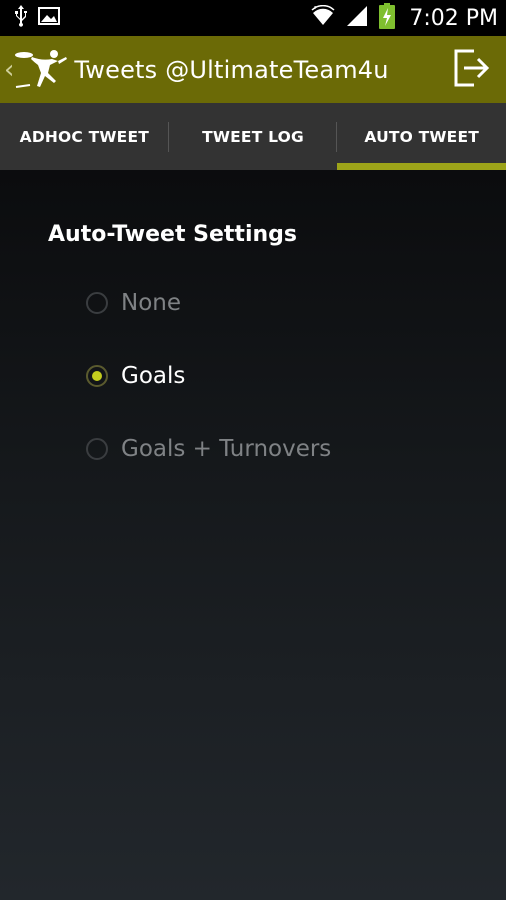 The width and height of the screenshot is (506, 900). What do you see at coordinates (404, 18) in the screenshot?
I see `status-bar-right: 7:02 PM` at bounding box center [404, 18].